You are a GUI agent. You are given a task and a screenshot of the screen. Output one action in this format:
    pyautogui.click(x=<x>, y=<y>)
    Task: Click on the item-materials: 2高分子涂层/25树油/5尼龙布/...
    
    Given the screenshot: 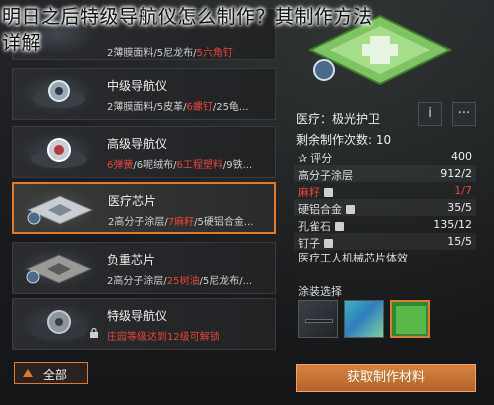 What is the action you would take?
    pyautogui.click(x=180, y=281)
    